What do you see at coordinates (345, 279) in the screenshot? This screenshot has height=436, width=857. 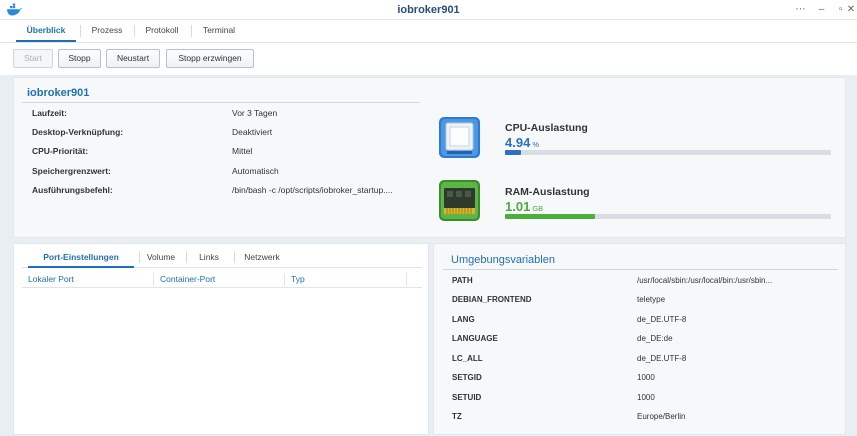 I see `column-type: Typ` at bounding box center [345, 279].